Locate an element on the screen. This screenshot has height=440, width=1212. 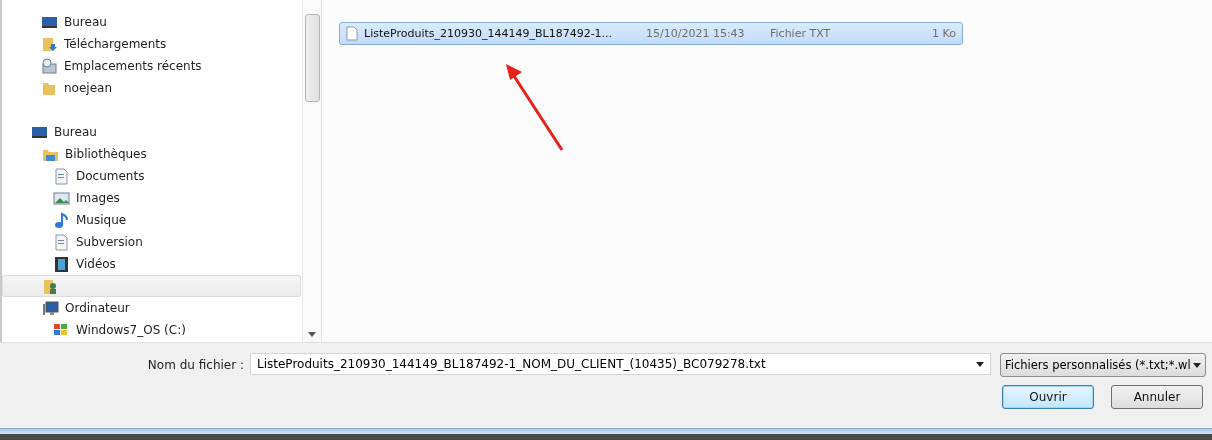
file-date: 15/10/2021 15:43 is located at coordinates (696, 33).